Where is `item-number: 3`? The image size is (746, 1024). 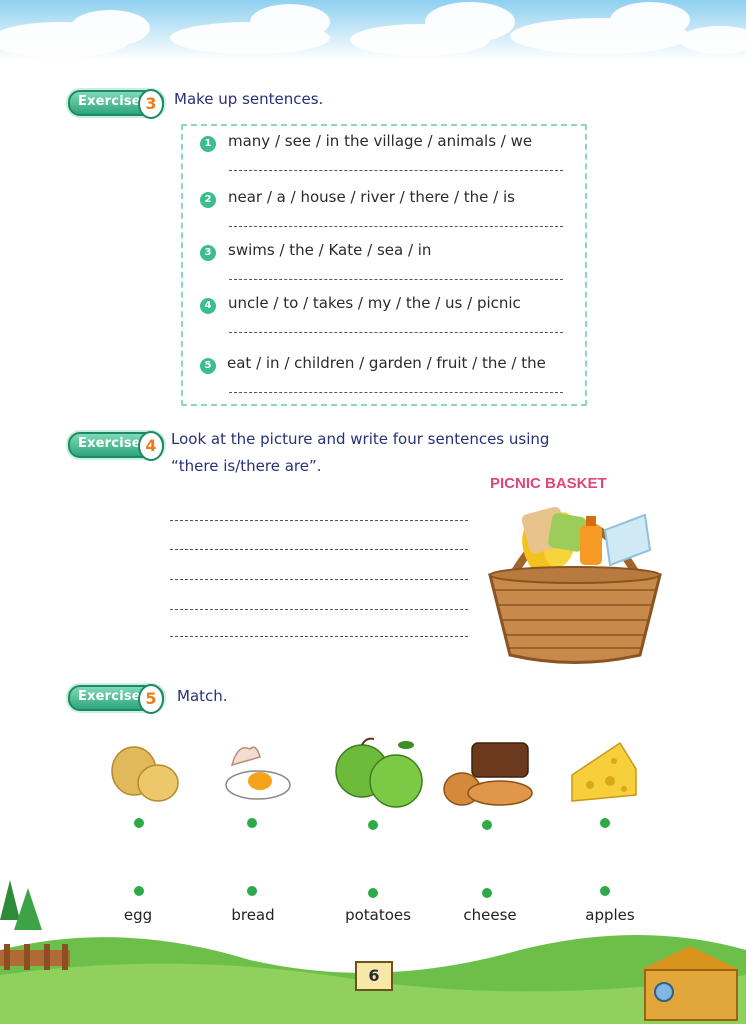 item-number: 3 is located at coordinates (208, 253).